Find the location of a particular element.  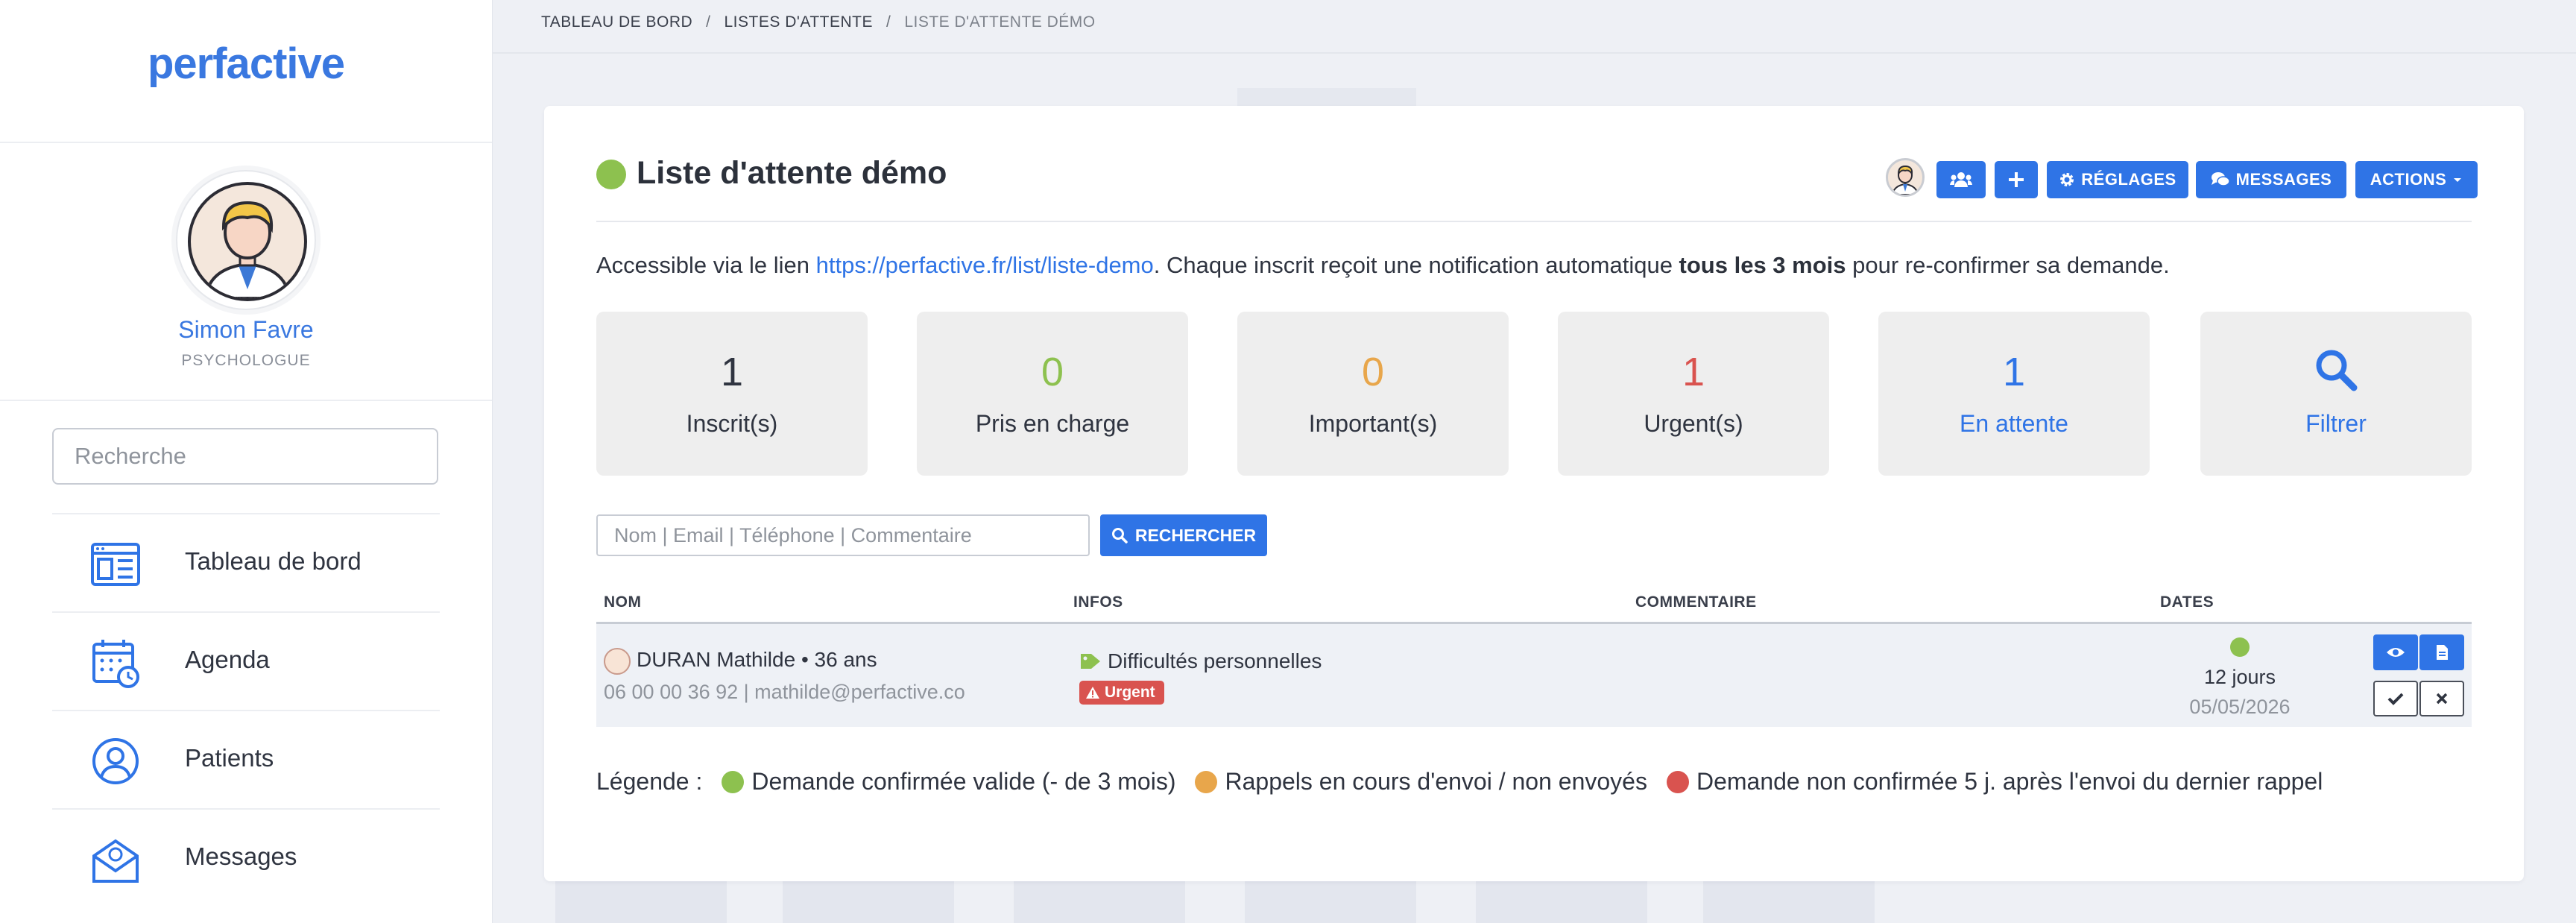

messages-button: MESSAGES is located at coordinates (2271, 179).